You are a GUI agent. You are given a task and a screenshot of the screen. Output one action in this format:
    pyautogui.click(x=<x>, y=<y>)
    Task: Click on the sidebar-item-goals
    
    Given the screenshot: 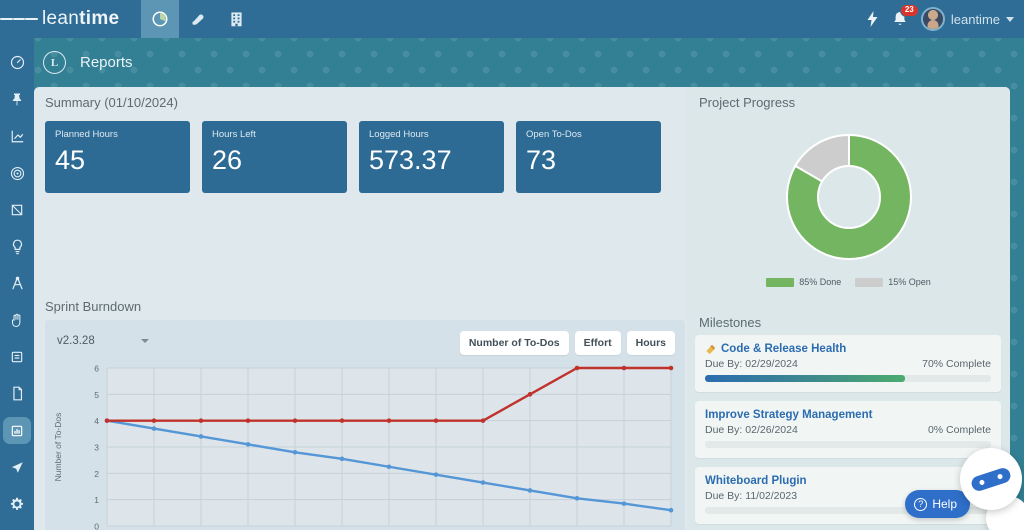 What is the action you would take?
    pyautogui.click(x=17, y=173)
    